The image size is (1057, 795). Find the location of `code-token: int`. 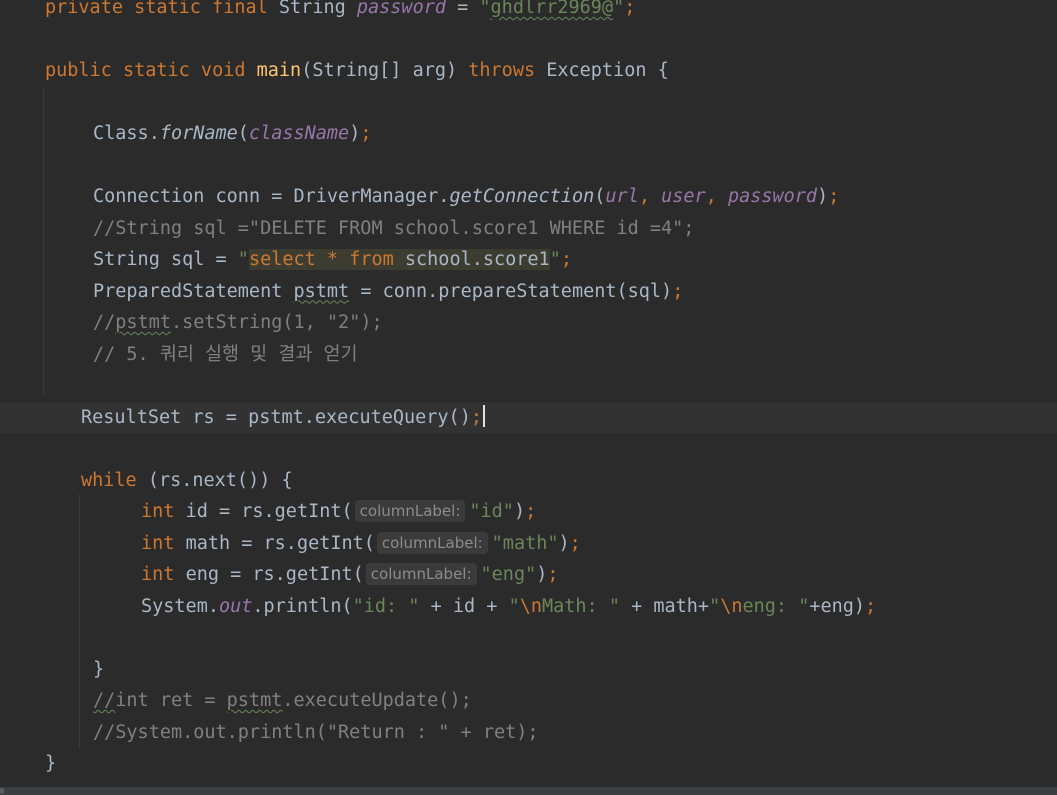

code-token: int is located at coordinates (163, 543).